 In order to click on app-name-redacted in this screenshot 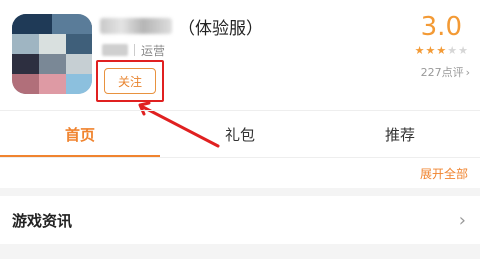, I will do `click(136, 26)`.